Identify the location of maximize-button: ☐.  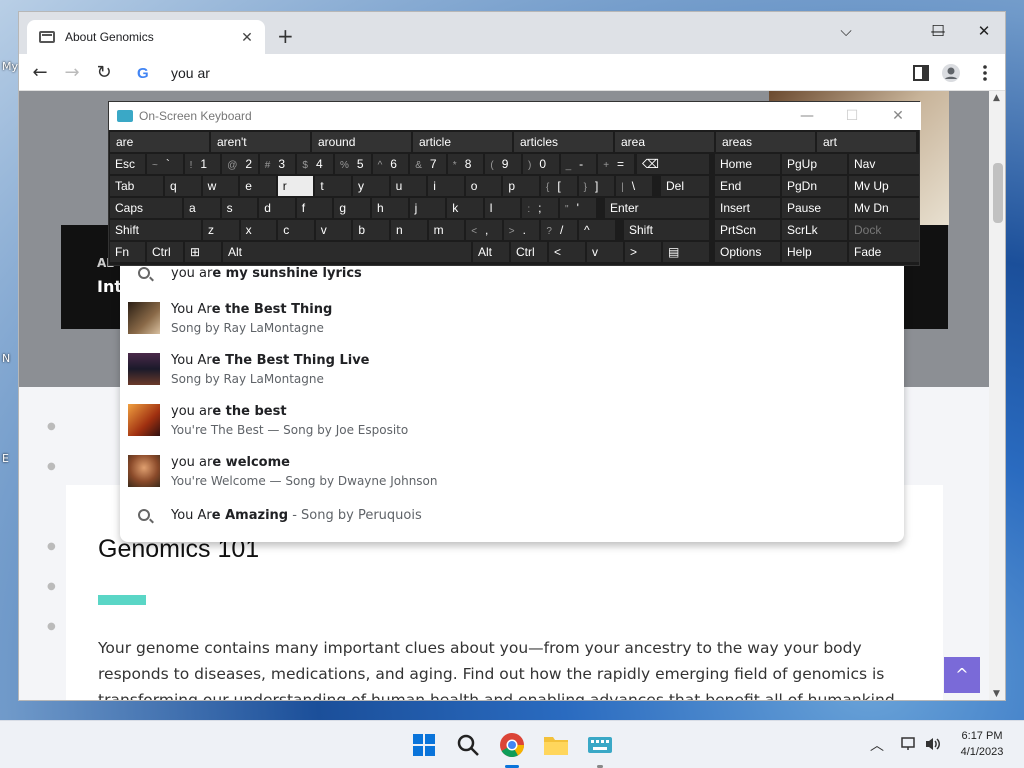
(938, 31).